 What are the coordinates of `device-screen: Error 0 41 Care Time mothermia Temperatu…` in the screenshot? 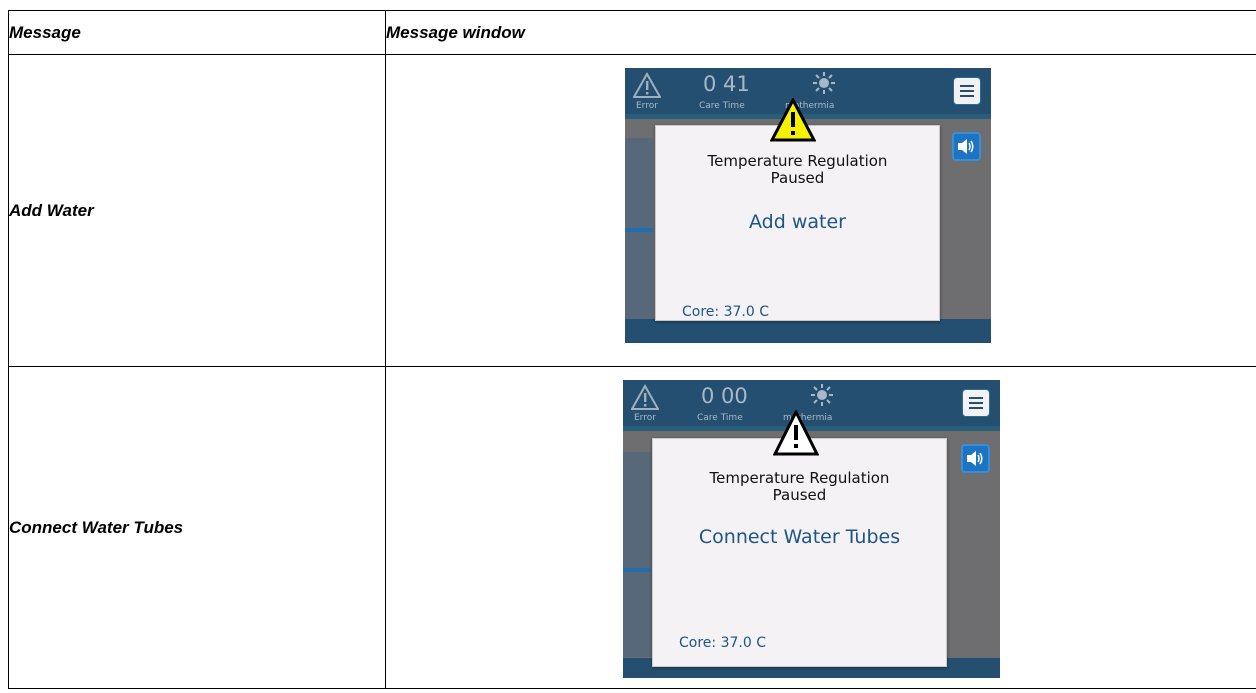 It's located at (808, 205).